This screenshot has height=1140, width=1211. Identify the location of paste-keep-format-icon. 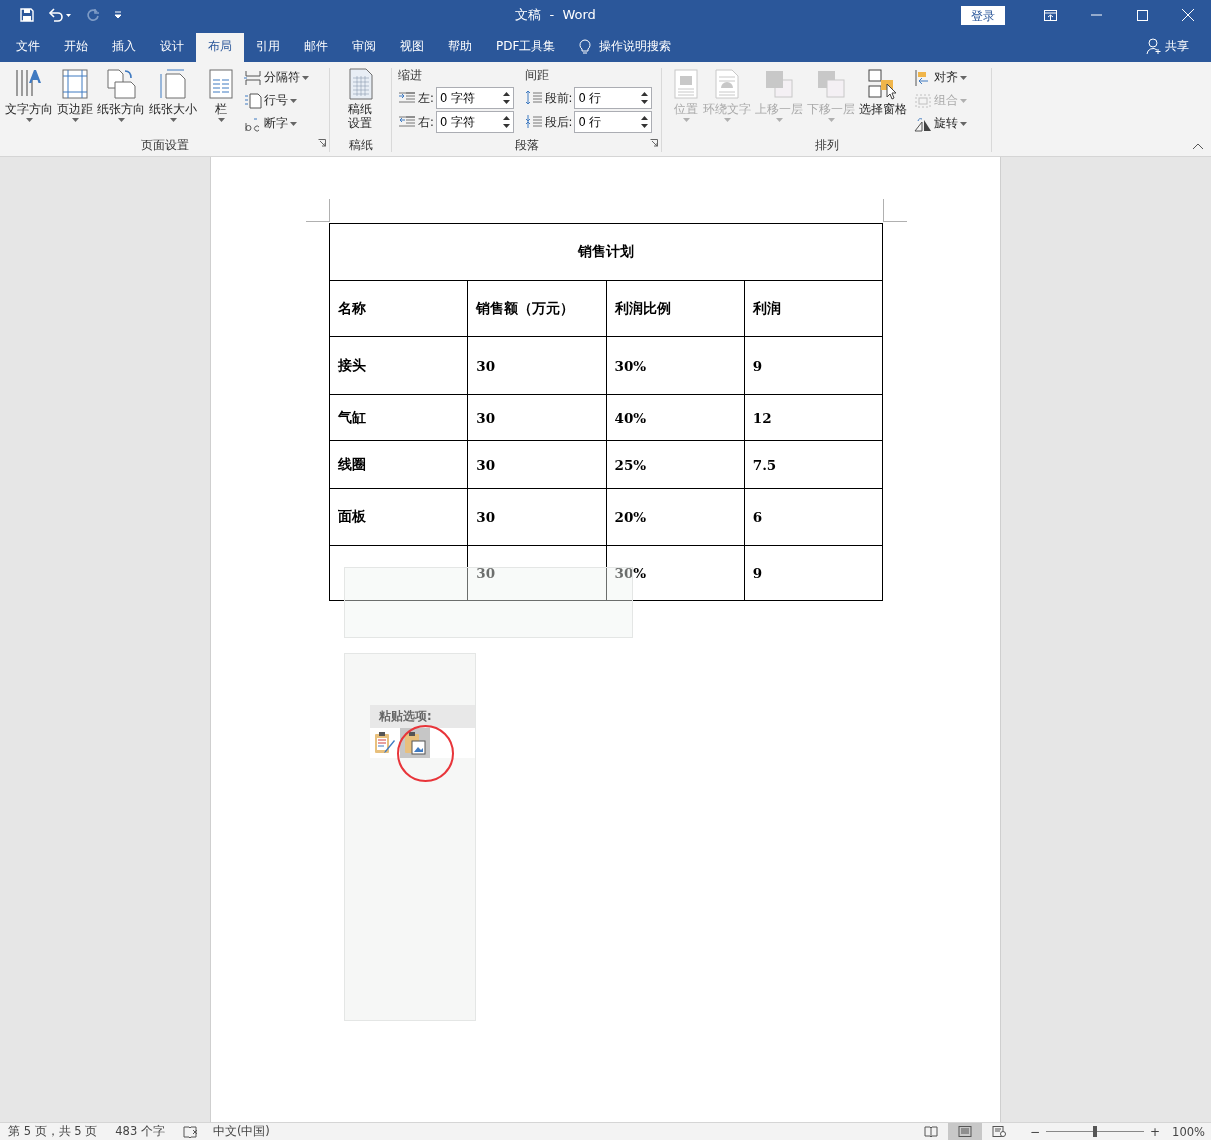
(385, 743).